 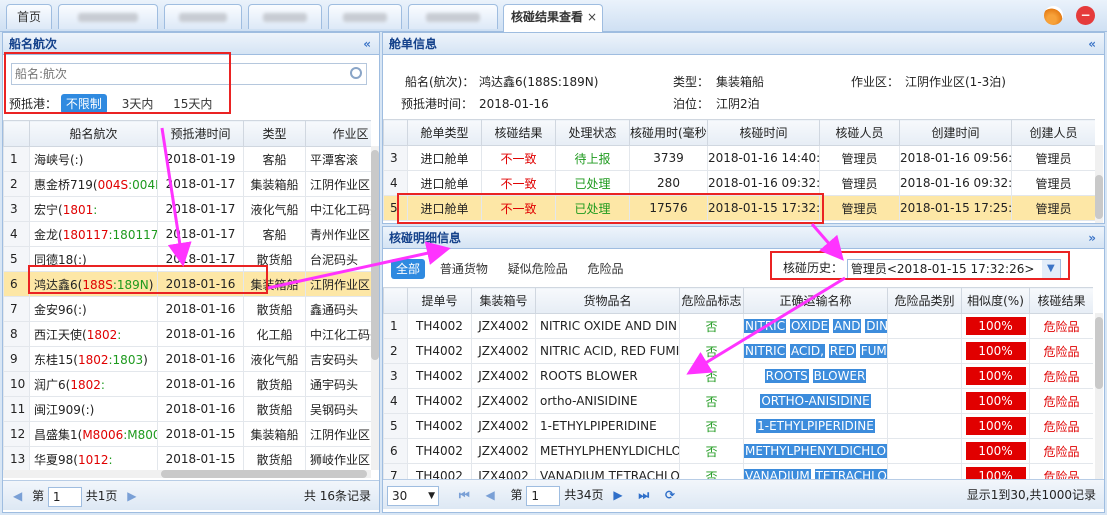 What do you see at coordinates (955, 82) in the screenshot?
I see `zone-value: 江阴作业区(1-3泊)` at bounding box center [955, 82].